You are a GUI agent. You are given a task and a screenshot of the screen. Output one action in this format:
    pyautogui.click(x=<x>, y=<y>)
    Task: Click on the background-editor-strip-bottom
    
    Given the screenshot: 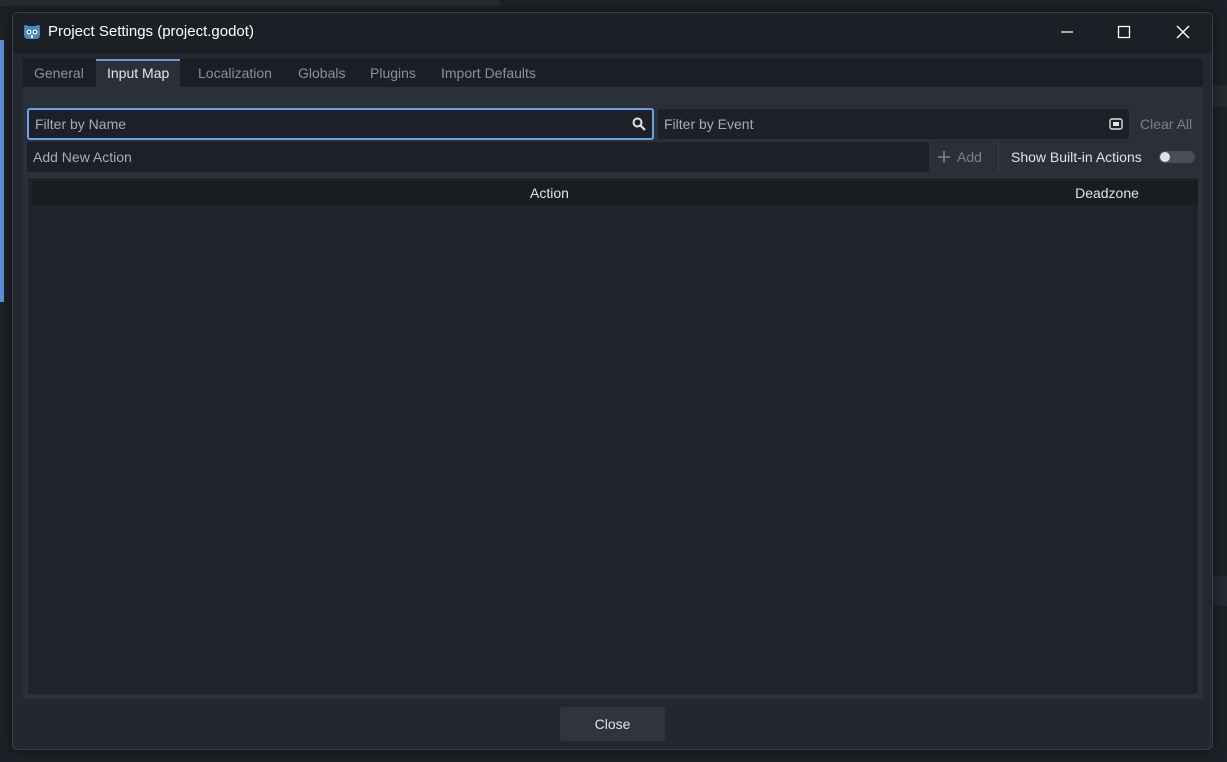 What is the action you would take?
    pyautogui.click(x=1220, y=591)
    